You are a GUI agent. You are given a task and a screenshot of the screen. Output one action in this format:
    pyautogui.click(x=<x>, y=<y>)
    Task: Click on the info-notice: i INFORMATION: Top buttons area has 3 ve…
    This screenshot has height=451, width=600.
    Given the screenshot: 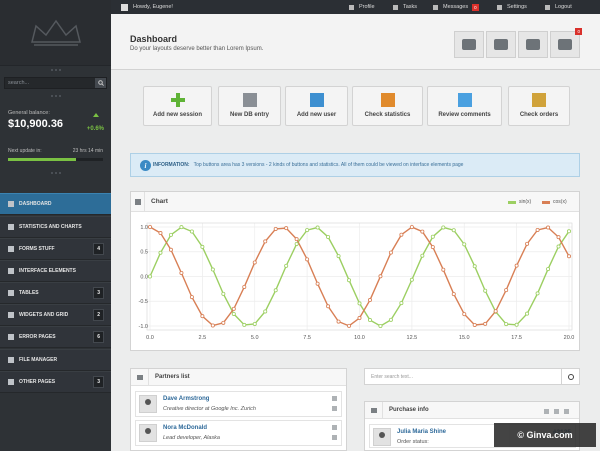 What is the action you would take?
    pyautogui.click(x=355, y=165)
    